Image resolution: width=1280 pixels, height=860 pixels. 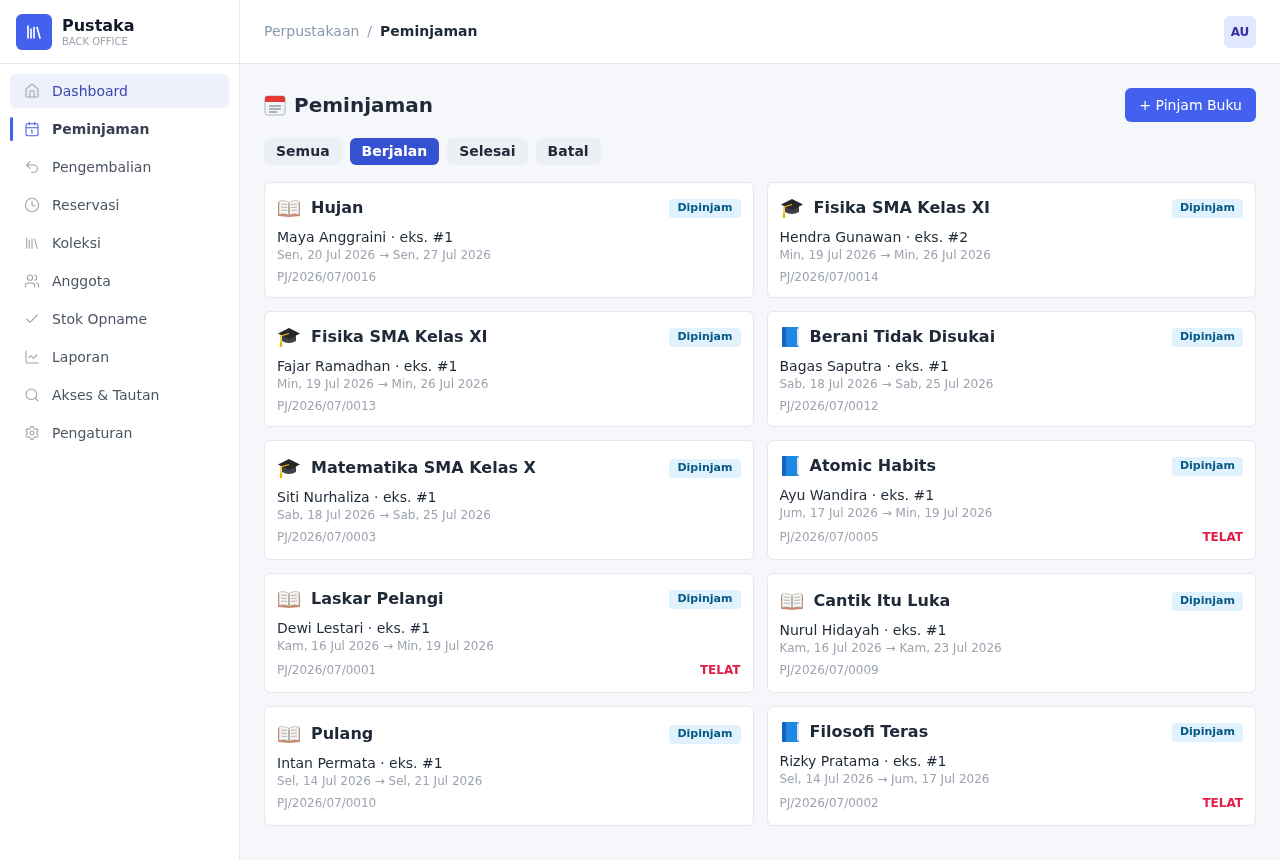 I want to click on borrower-text: Rizky Pratama · eks. #1, so click(x=863, y=761).